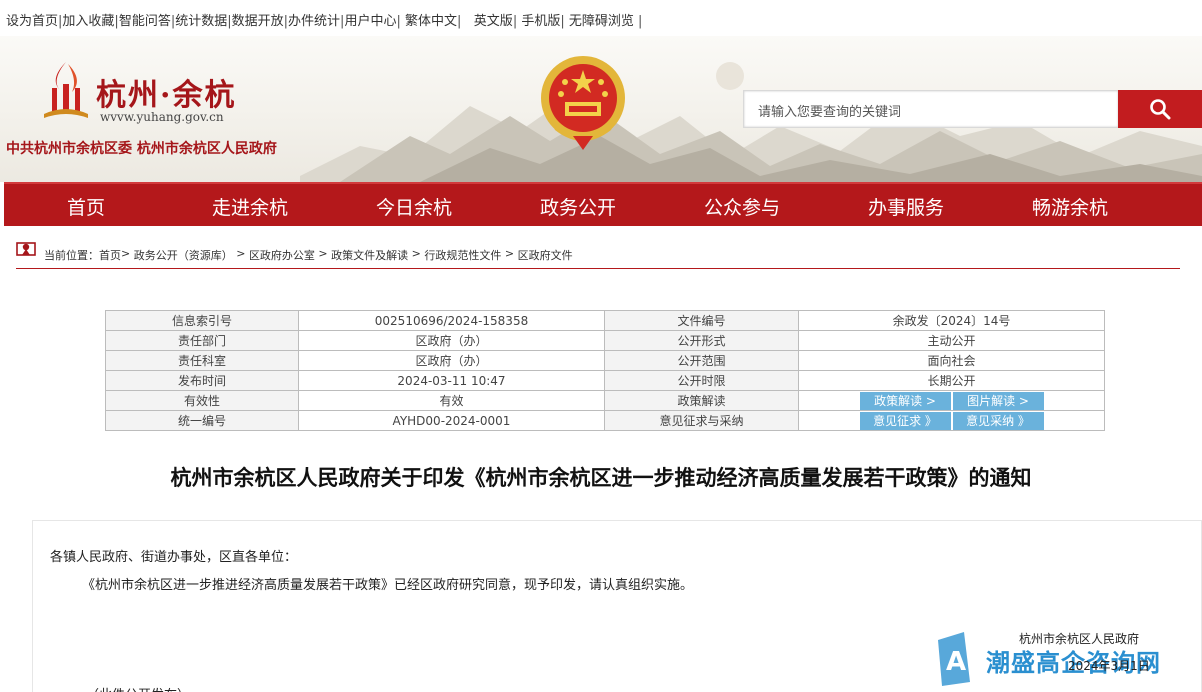  What do you see at coordinates (742, 206) in the screenshot?
I see `nav-public-participation: 公众参与` at bounding box center [742, 206].